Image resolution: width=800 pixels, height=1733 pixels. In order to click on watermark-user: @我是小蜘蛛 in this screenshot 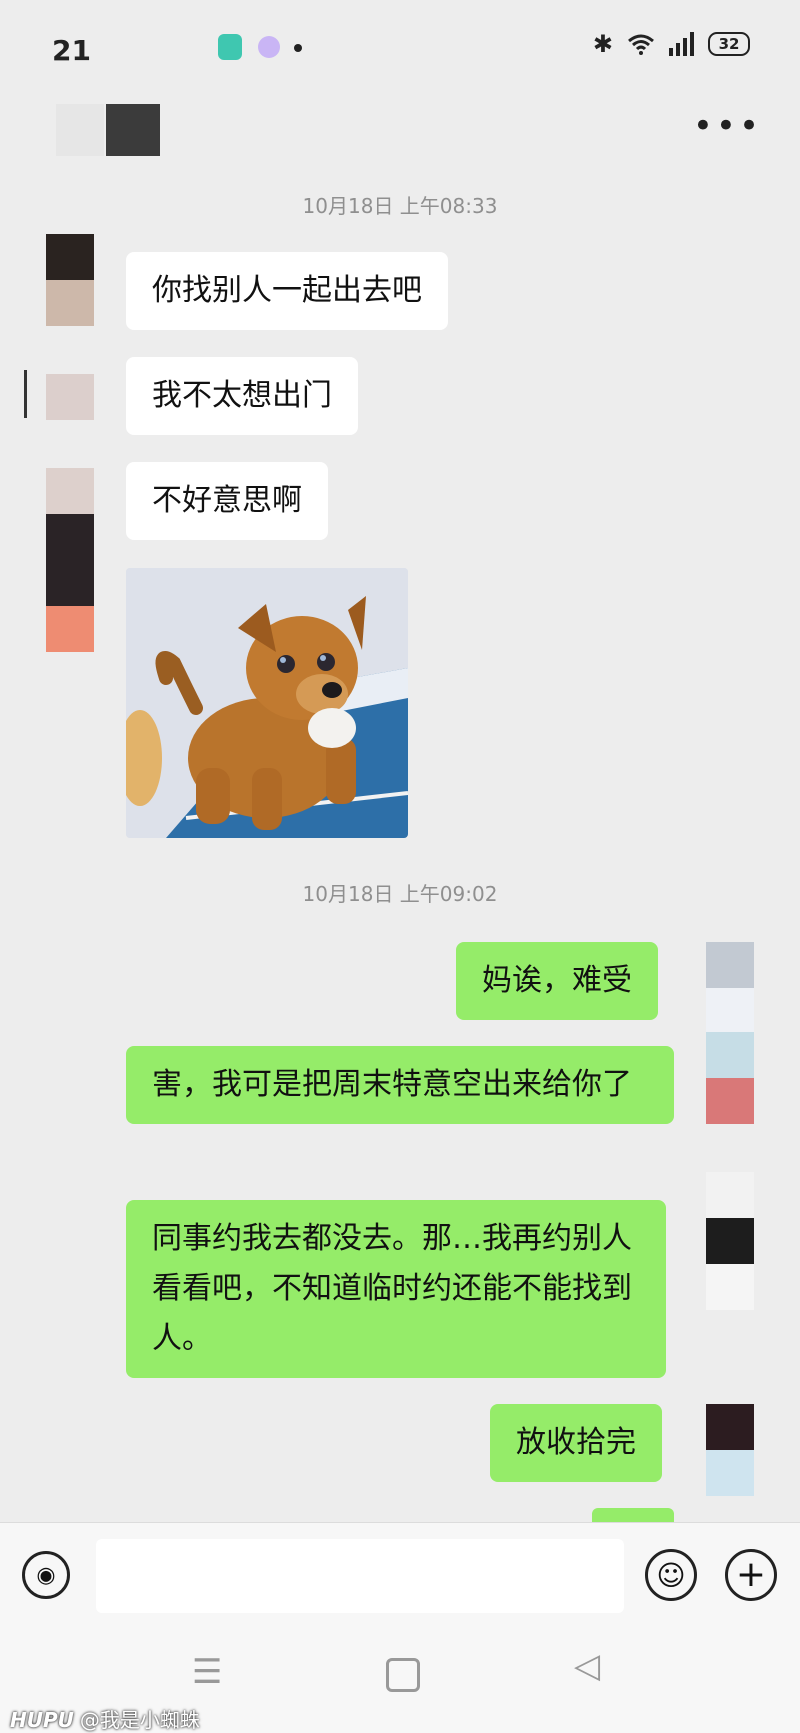, I will do `click(139, 1720)`.